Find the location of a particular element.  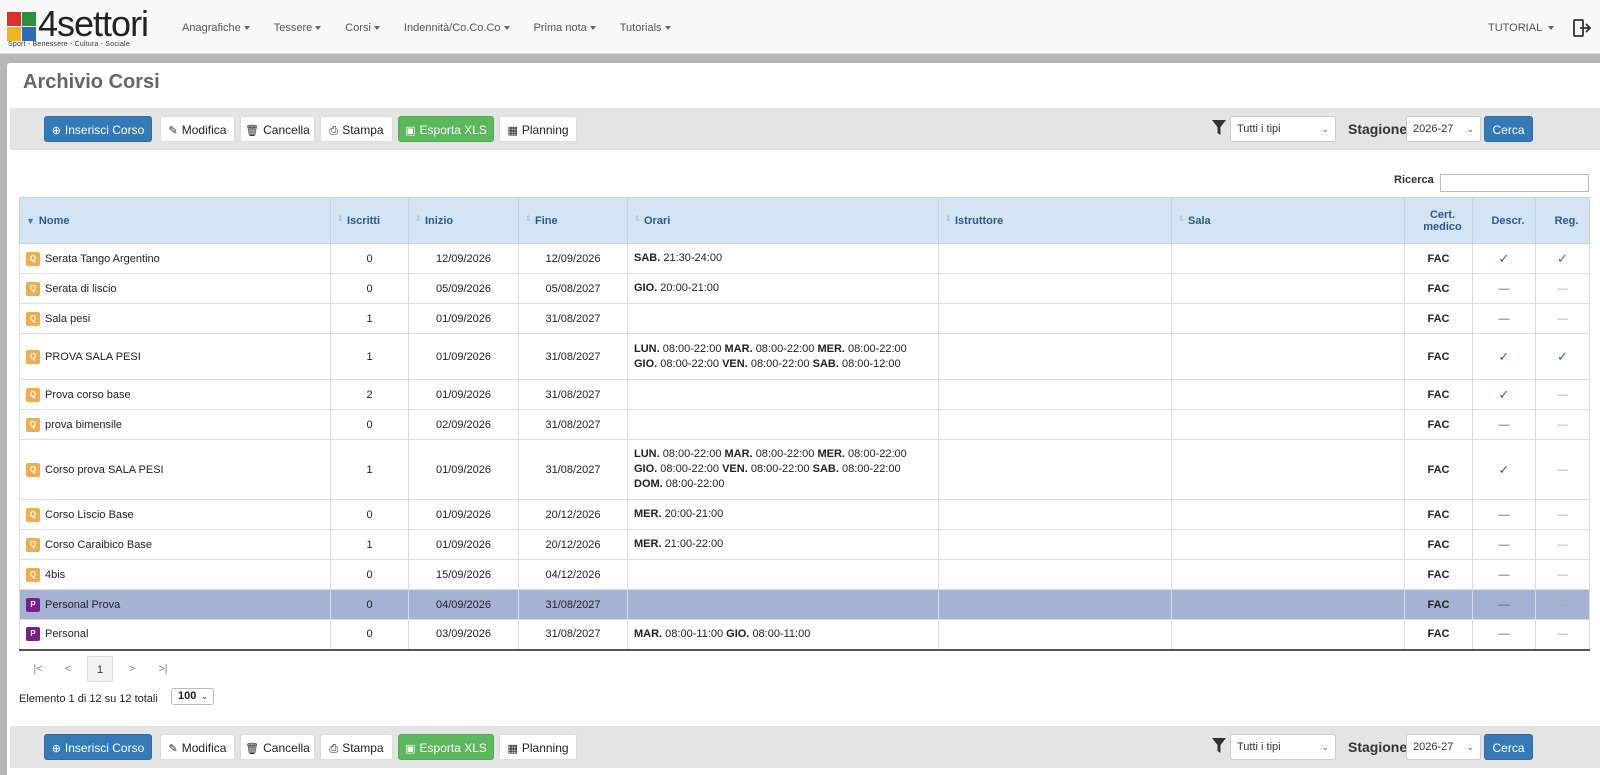

trash-icon: 🗑 is located at coordinates (252, 131).